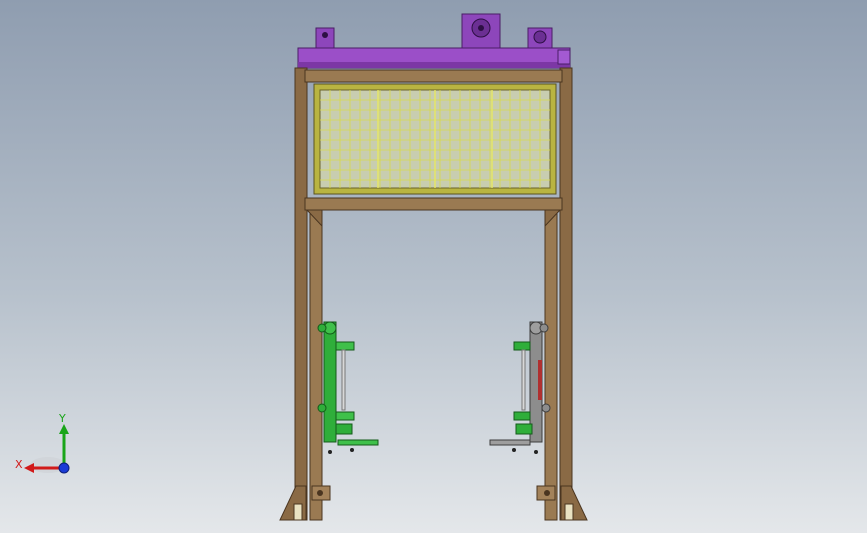 This screenshot has width=867, height=533. What do you see at coordinates (434, 65) in the screenshot?
I see `top-plate-edge` at bounding box center [434, 65].